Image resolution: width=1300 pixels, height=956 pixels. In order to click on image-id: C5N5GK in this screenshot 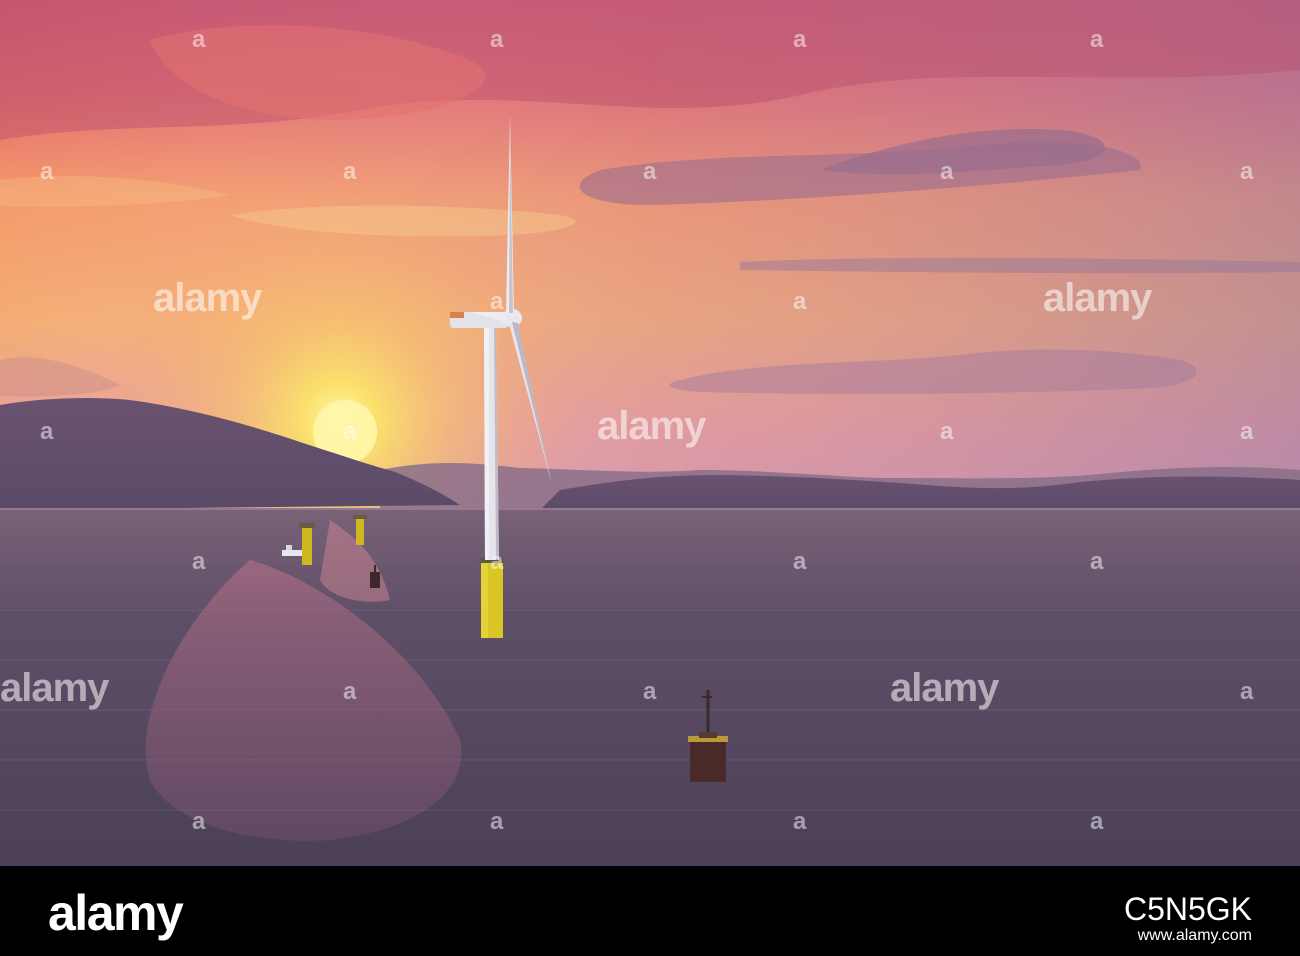, I will do `click(1187, 909)`.